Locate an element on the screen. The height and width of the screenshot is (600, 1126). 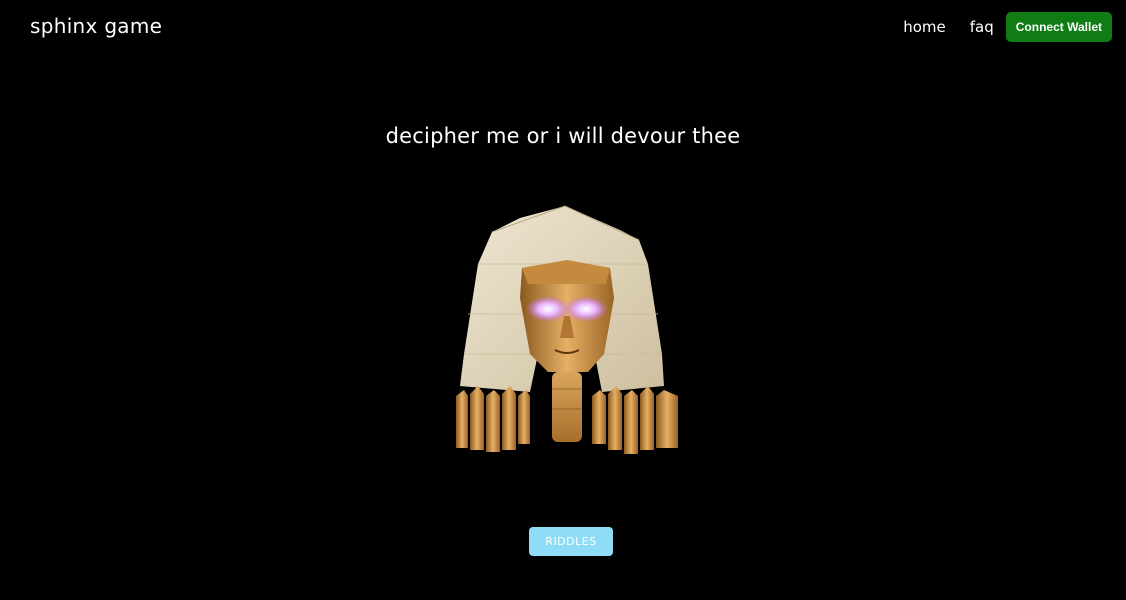
top-nav: home faq Connect Wallet is located at coordinates (1007, 27).